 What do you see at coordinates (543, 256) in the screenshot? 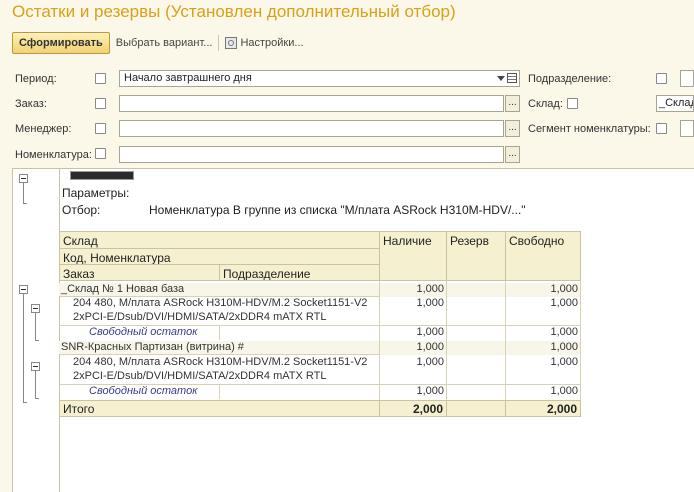
I see `column-header-free: Свободно` at bounding box center [543, 256].